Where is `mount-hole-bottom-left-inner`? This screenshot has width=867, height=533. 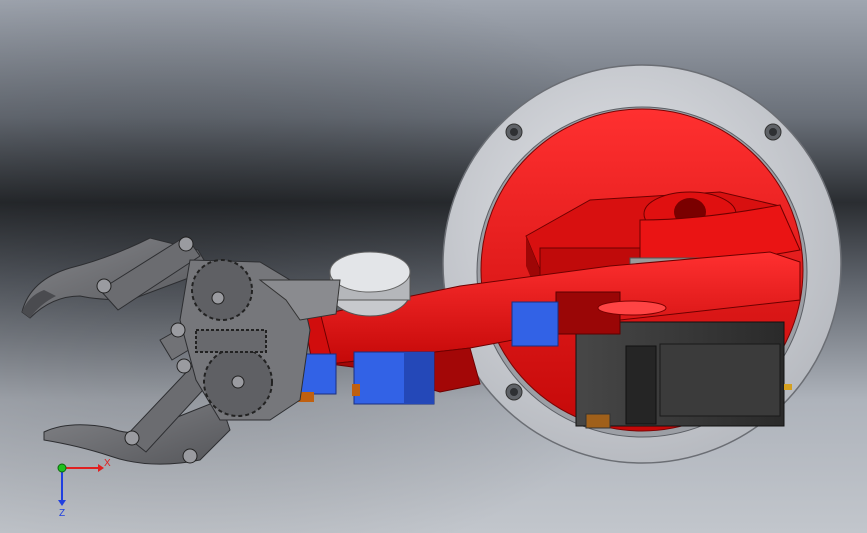
mount-hole-bottom-left-inner is located at coordinates (514, 392).